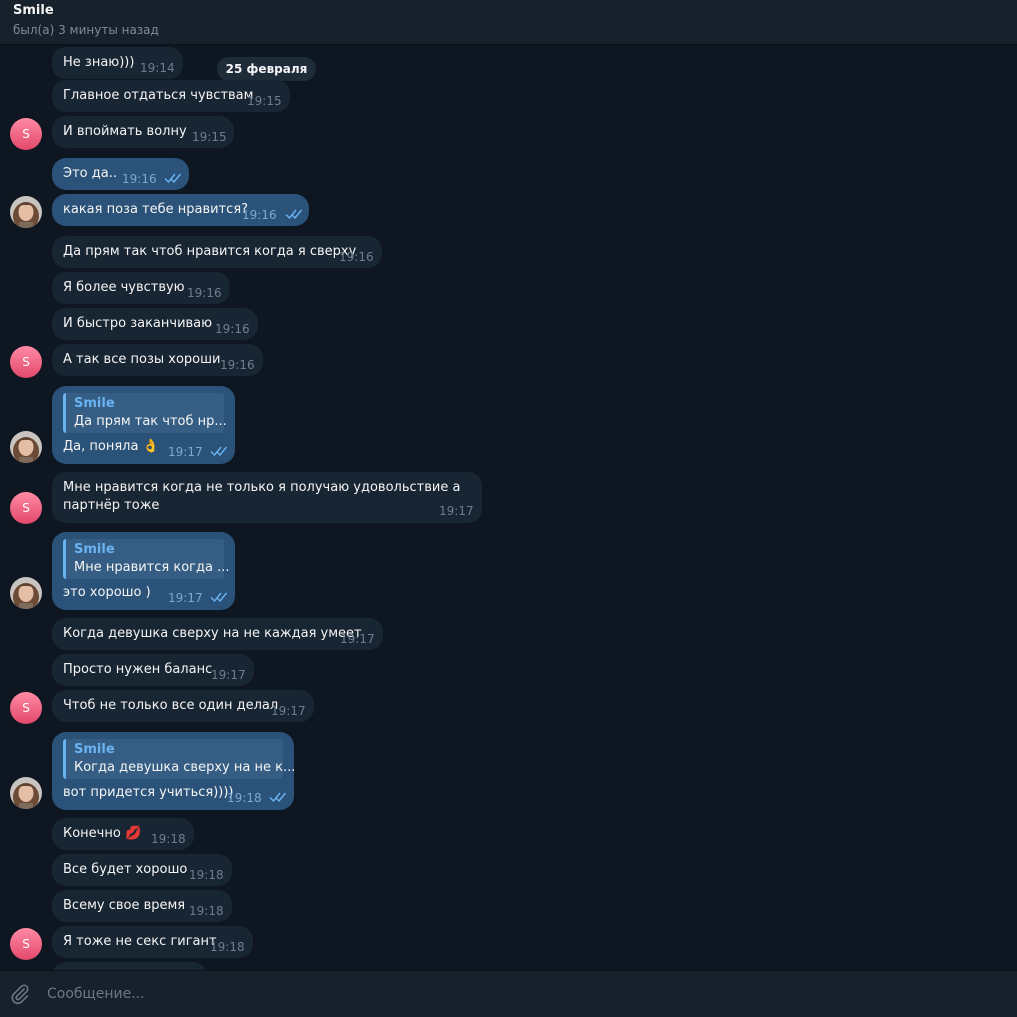 The width and height of the screenshot is (1017, 1017). I want to click on message-incoming: И быстро заканчиваю 19:16, so click(155, 324).